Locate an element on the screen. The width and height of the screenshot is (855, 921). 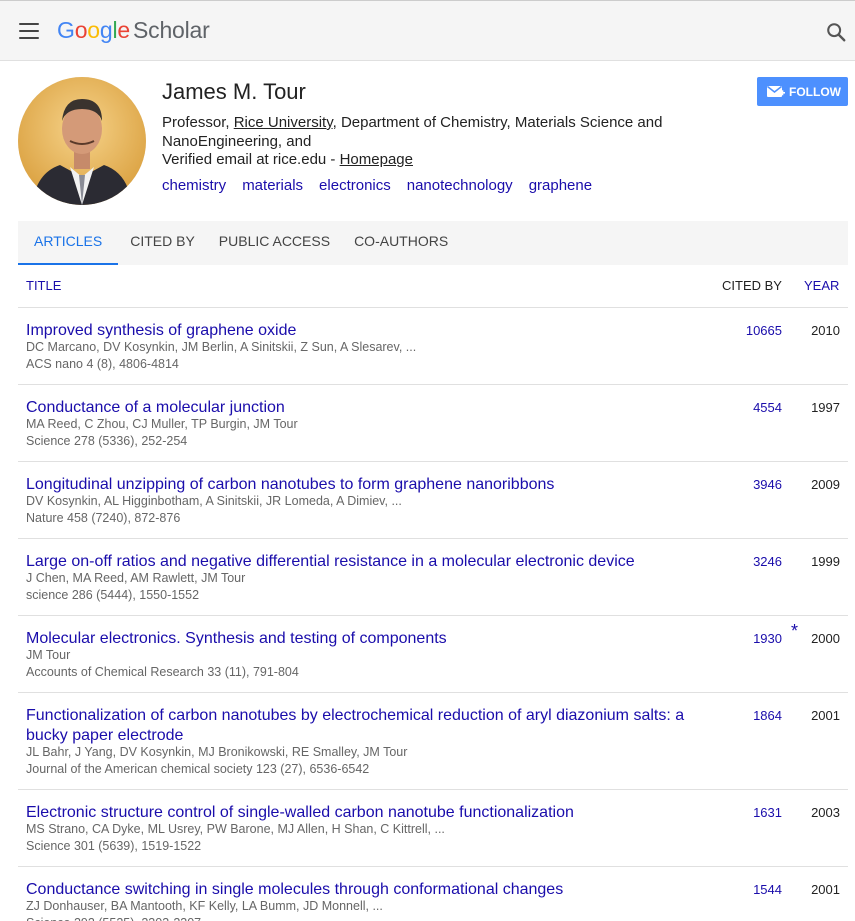
tab-cited-by: CITED BY is located at coordinates (162, 243).